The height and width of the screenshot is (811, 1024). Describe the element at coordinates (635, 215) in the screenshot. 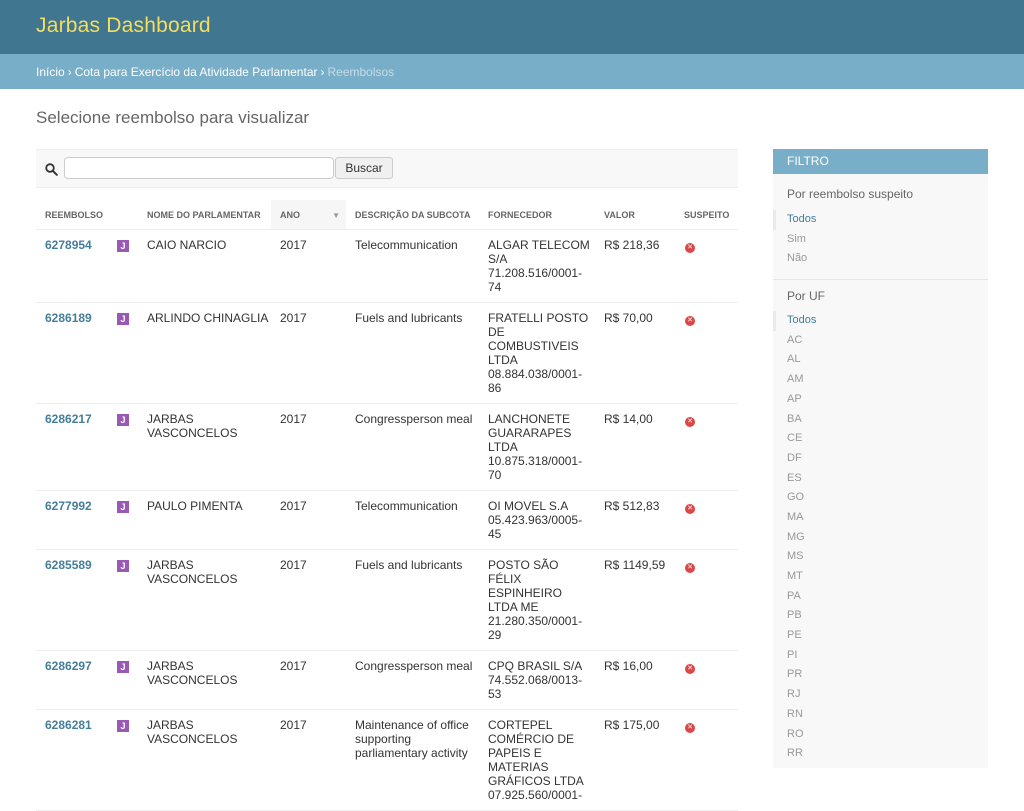

I see `column-header-valor: VALOR` at that location.